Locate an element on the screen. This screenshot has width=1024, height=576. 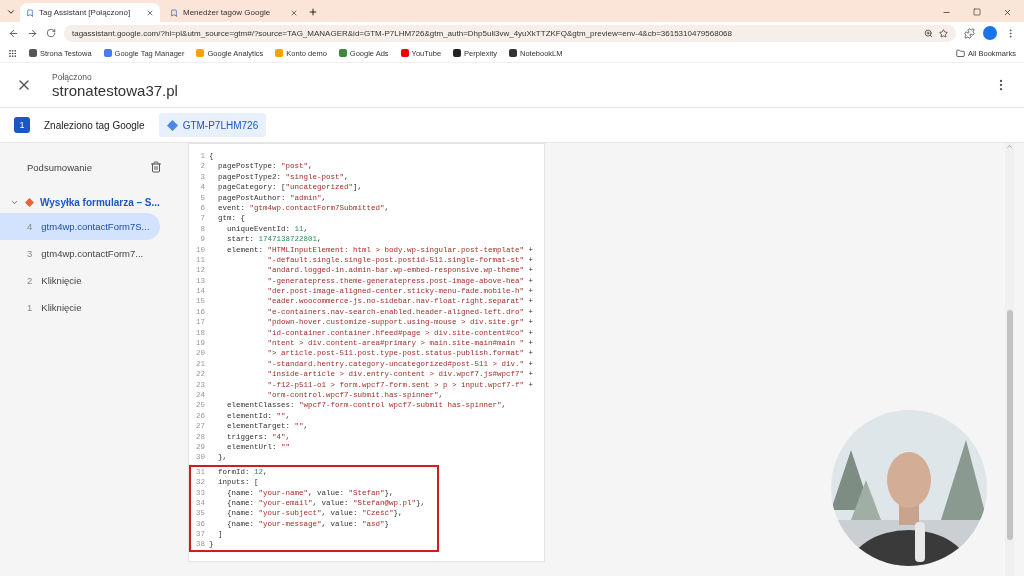
summary-title: Podsumowanie is located at coordinates (59, 167).